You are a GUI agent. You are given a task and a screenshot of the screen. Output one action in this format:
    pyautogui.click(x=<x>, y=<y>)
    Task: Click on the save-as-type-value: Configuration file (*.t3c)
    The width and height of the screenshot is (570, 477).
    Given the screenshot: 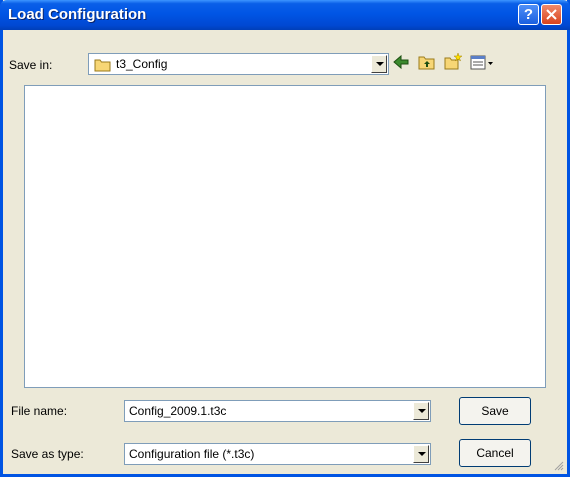 What is the action you would take?
    pyautogui.click(x=192, y=454)
    